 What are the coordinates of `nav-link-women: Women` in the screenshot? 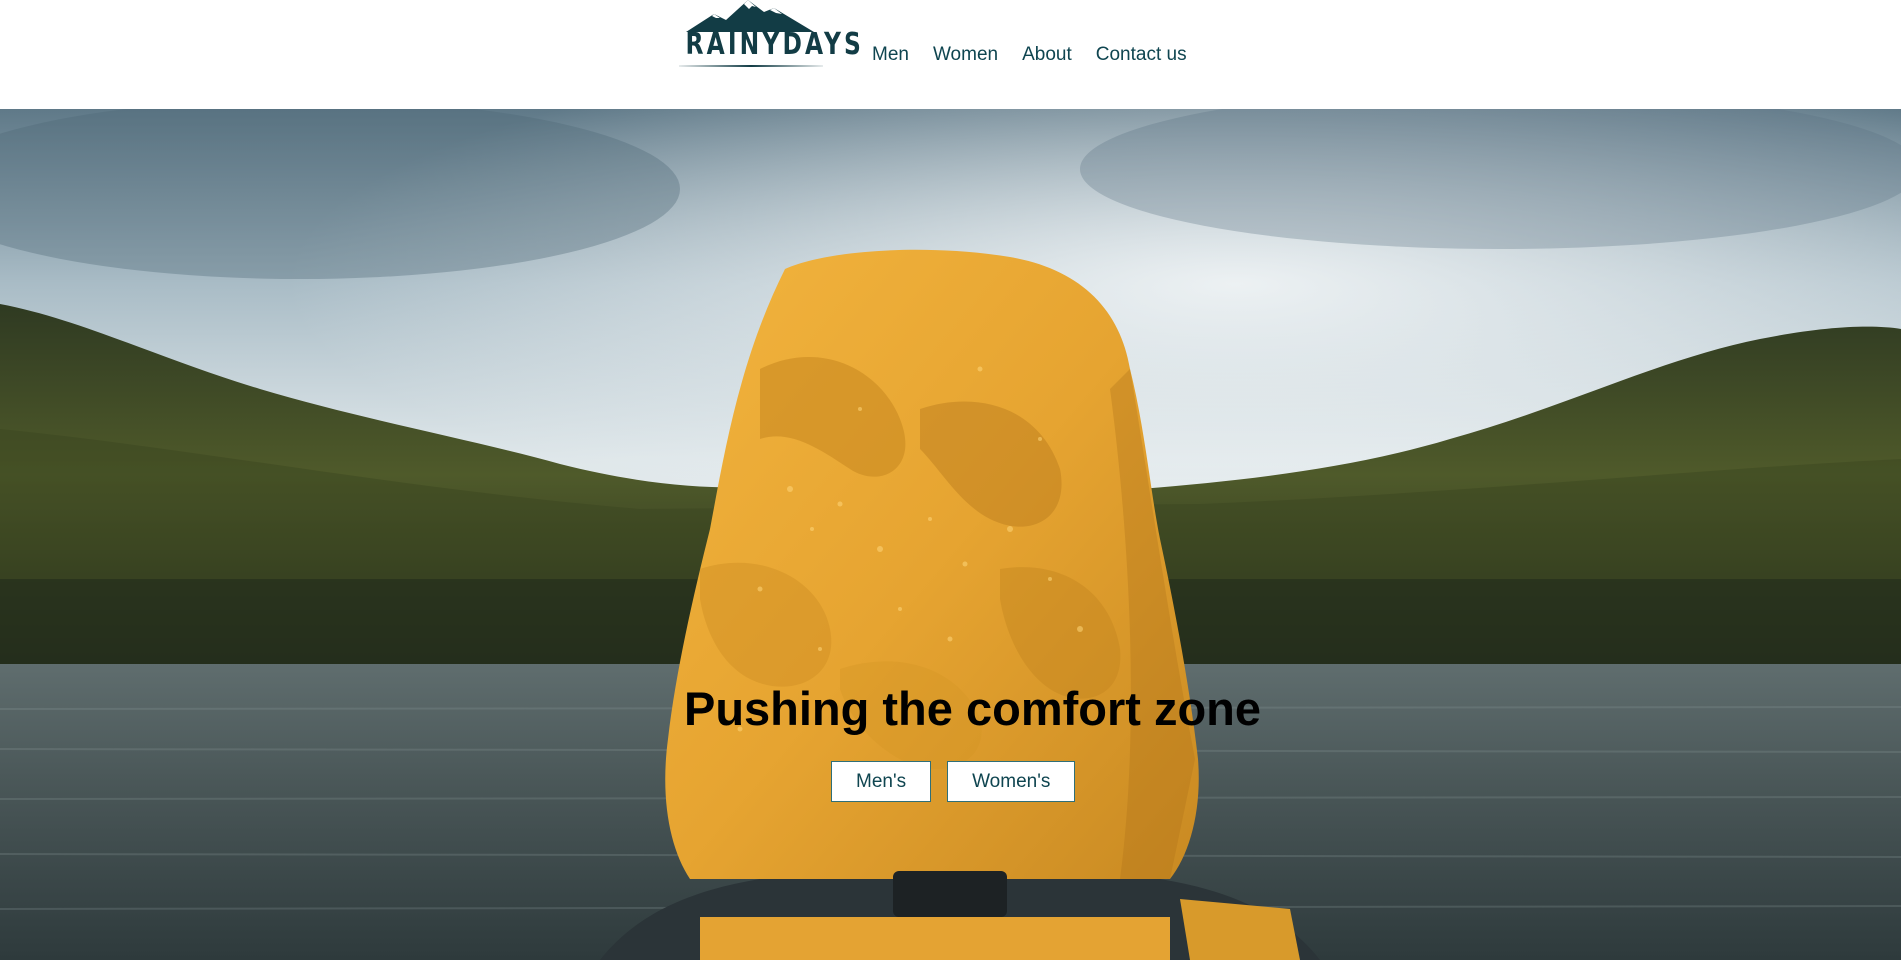 It's located at (965, 55).